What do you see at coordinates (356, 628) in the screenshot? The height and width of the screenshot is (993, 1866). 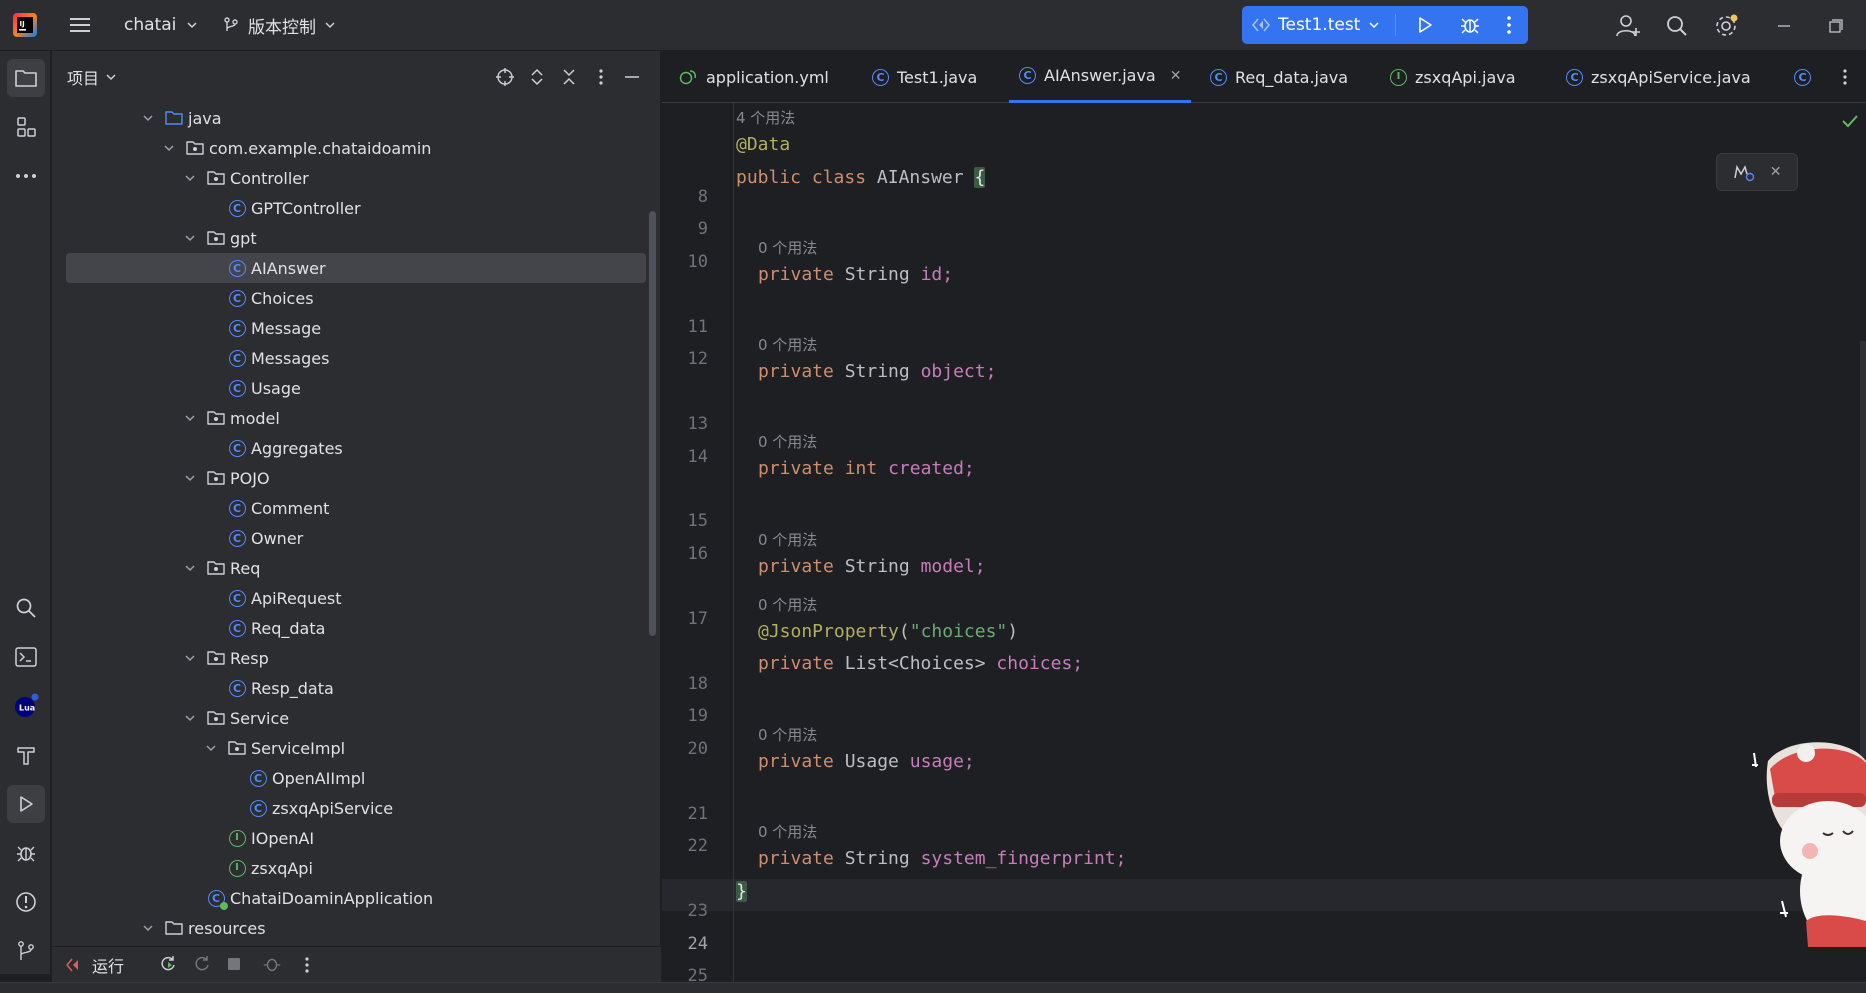 I see `tree-item: C Req_data` at bounding box center [356, 628].